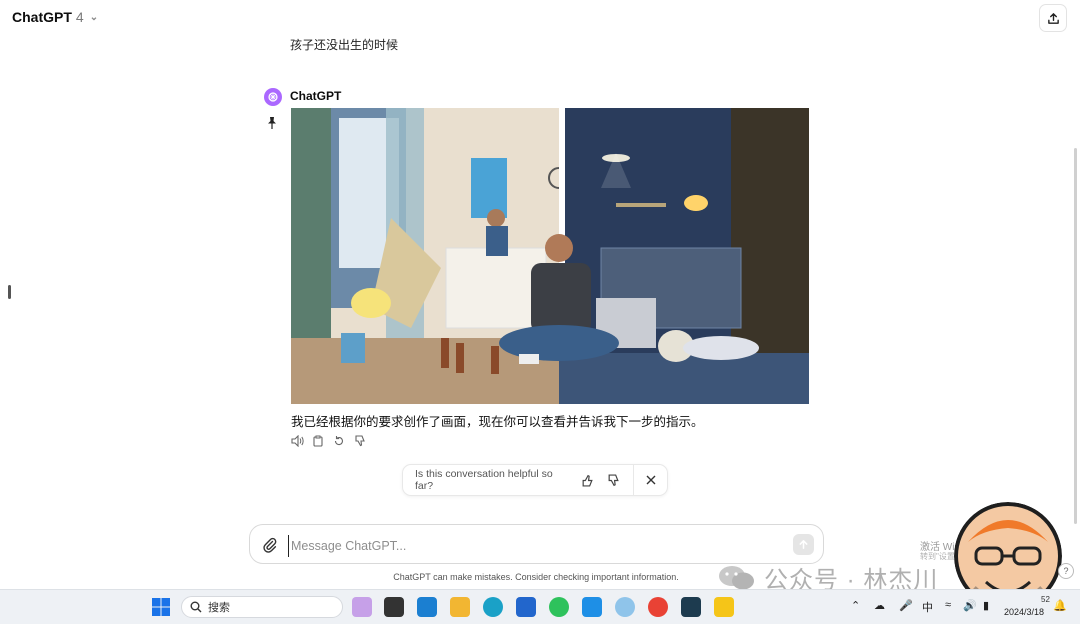 The image size is (1080, 624). What do you see at coordinates (272, 123) in the screenshot?
I see `pin-icon` at bounding box center [272, 123].